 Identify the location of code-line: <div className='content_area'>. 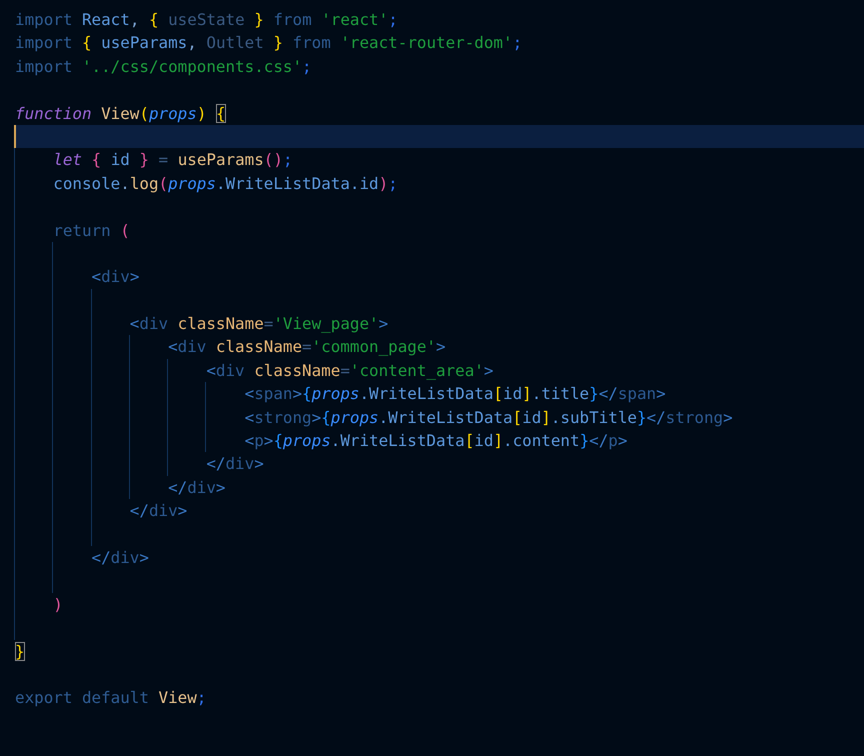
(432, 370).